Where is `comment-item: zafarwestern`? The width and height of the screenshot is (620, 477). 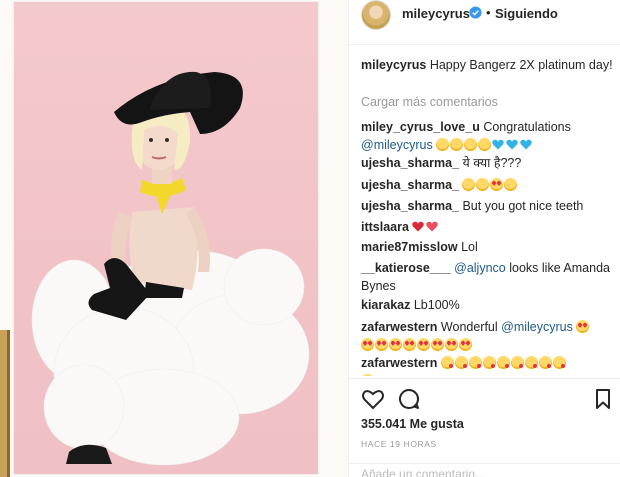
comment-item: zafarwestern is located at coordinates (488, 365).